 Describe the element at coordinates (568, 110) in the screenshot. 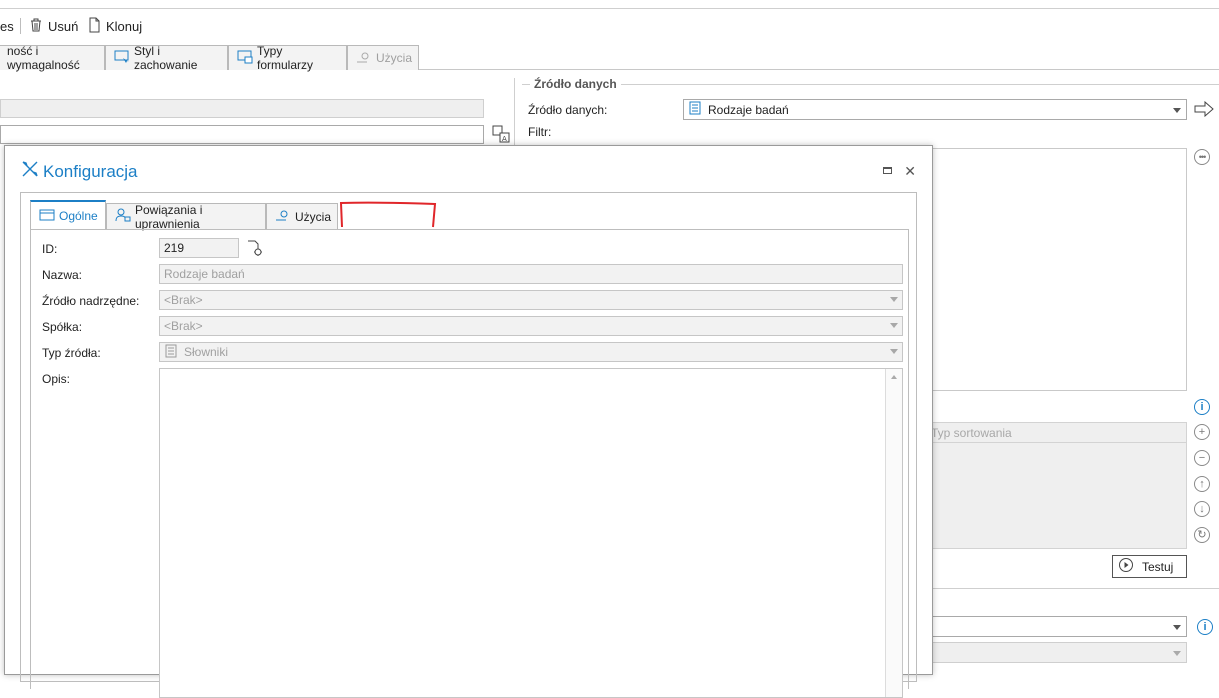

I see `datasource-label: Źródło danych:` at that location.